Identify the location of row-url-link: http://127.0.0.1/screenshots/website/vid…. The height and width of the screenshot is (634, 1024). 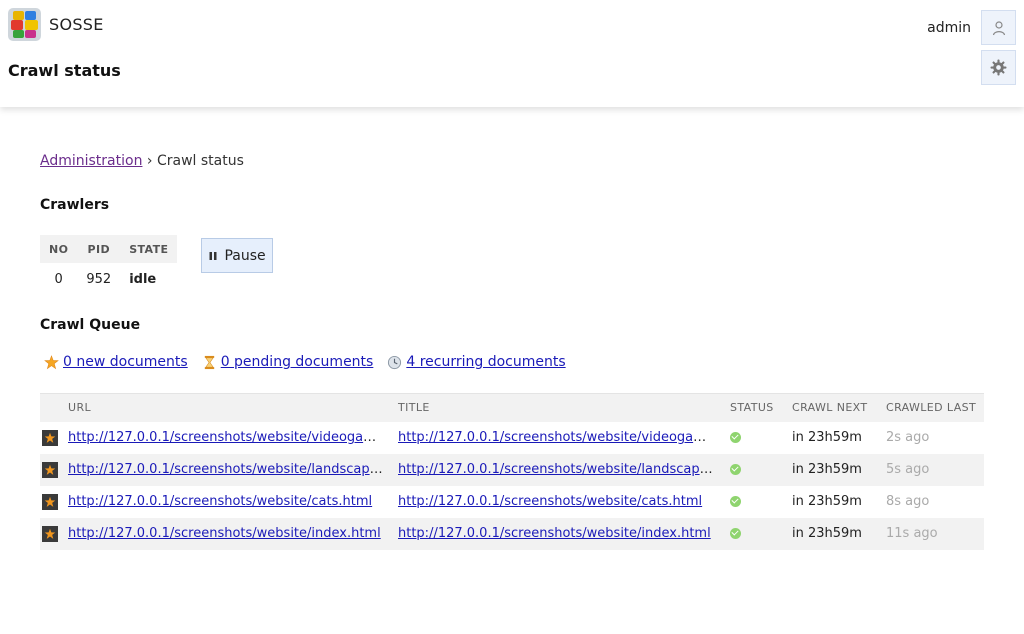
(230, 437).